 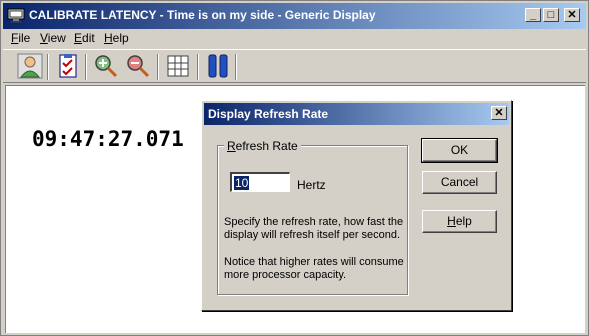 I want to click on zoom-in-icon, so click(x=106, y=66).